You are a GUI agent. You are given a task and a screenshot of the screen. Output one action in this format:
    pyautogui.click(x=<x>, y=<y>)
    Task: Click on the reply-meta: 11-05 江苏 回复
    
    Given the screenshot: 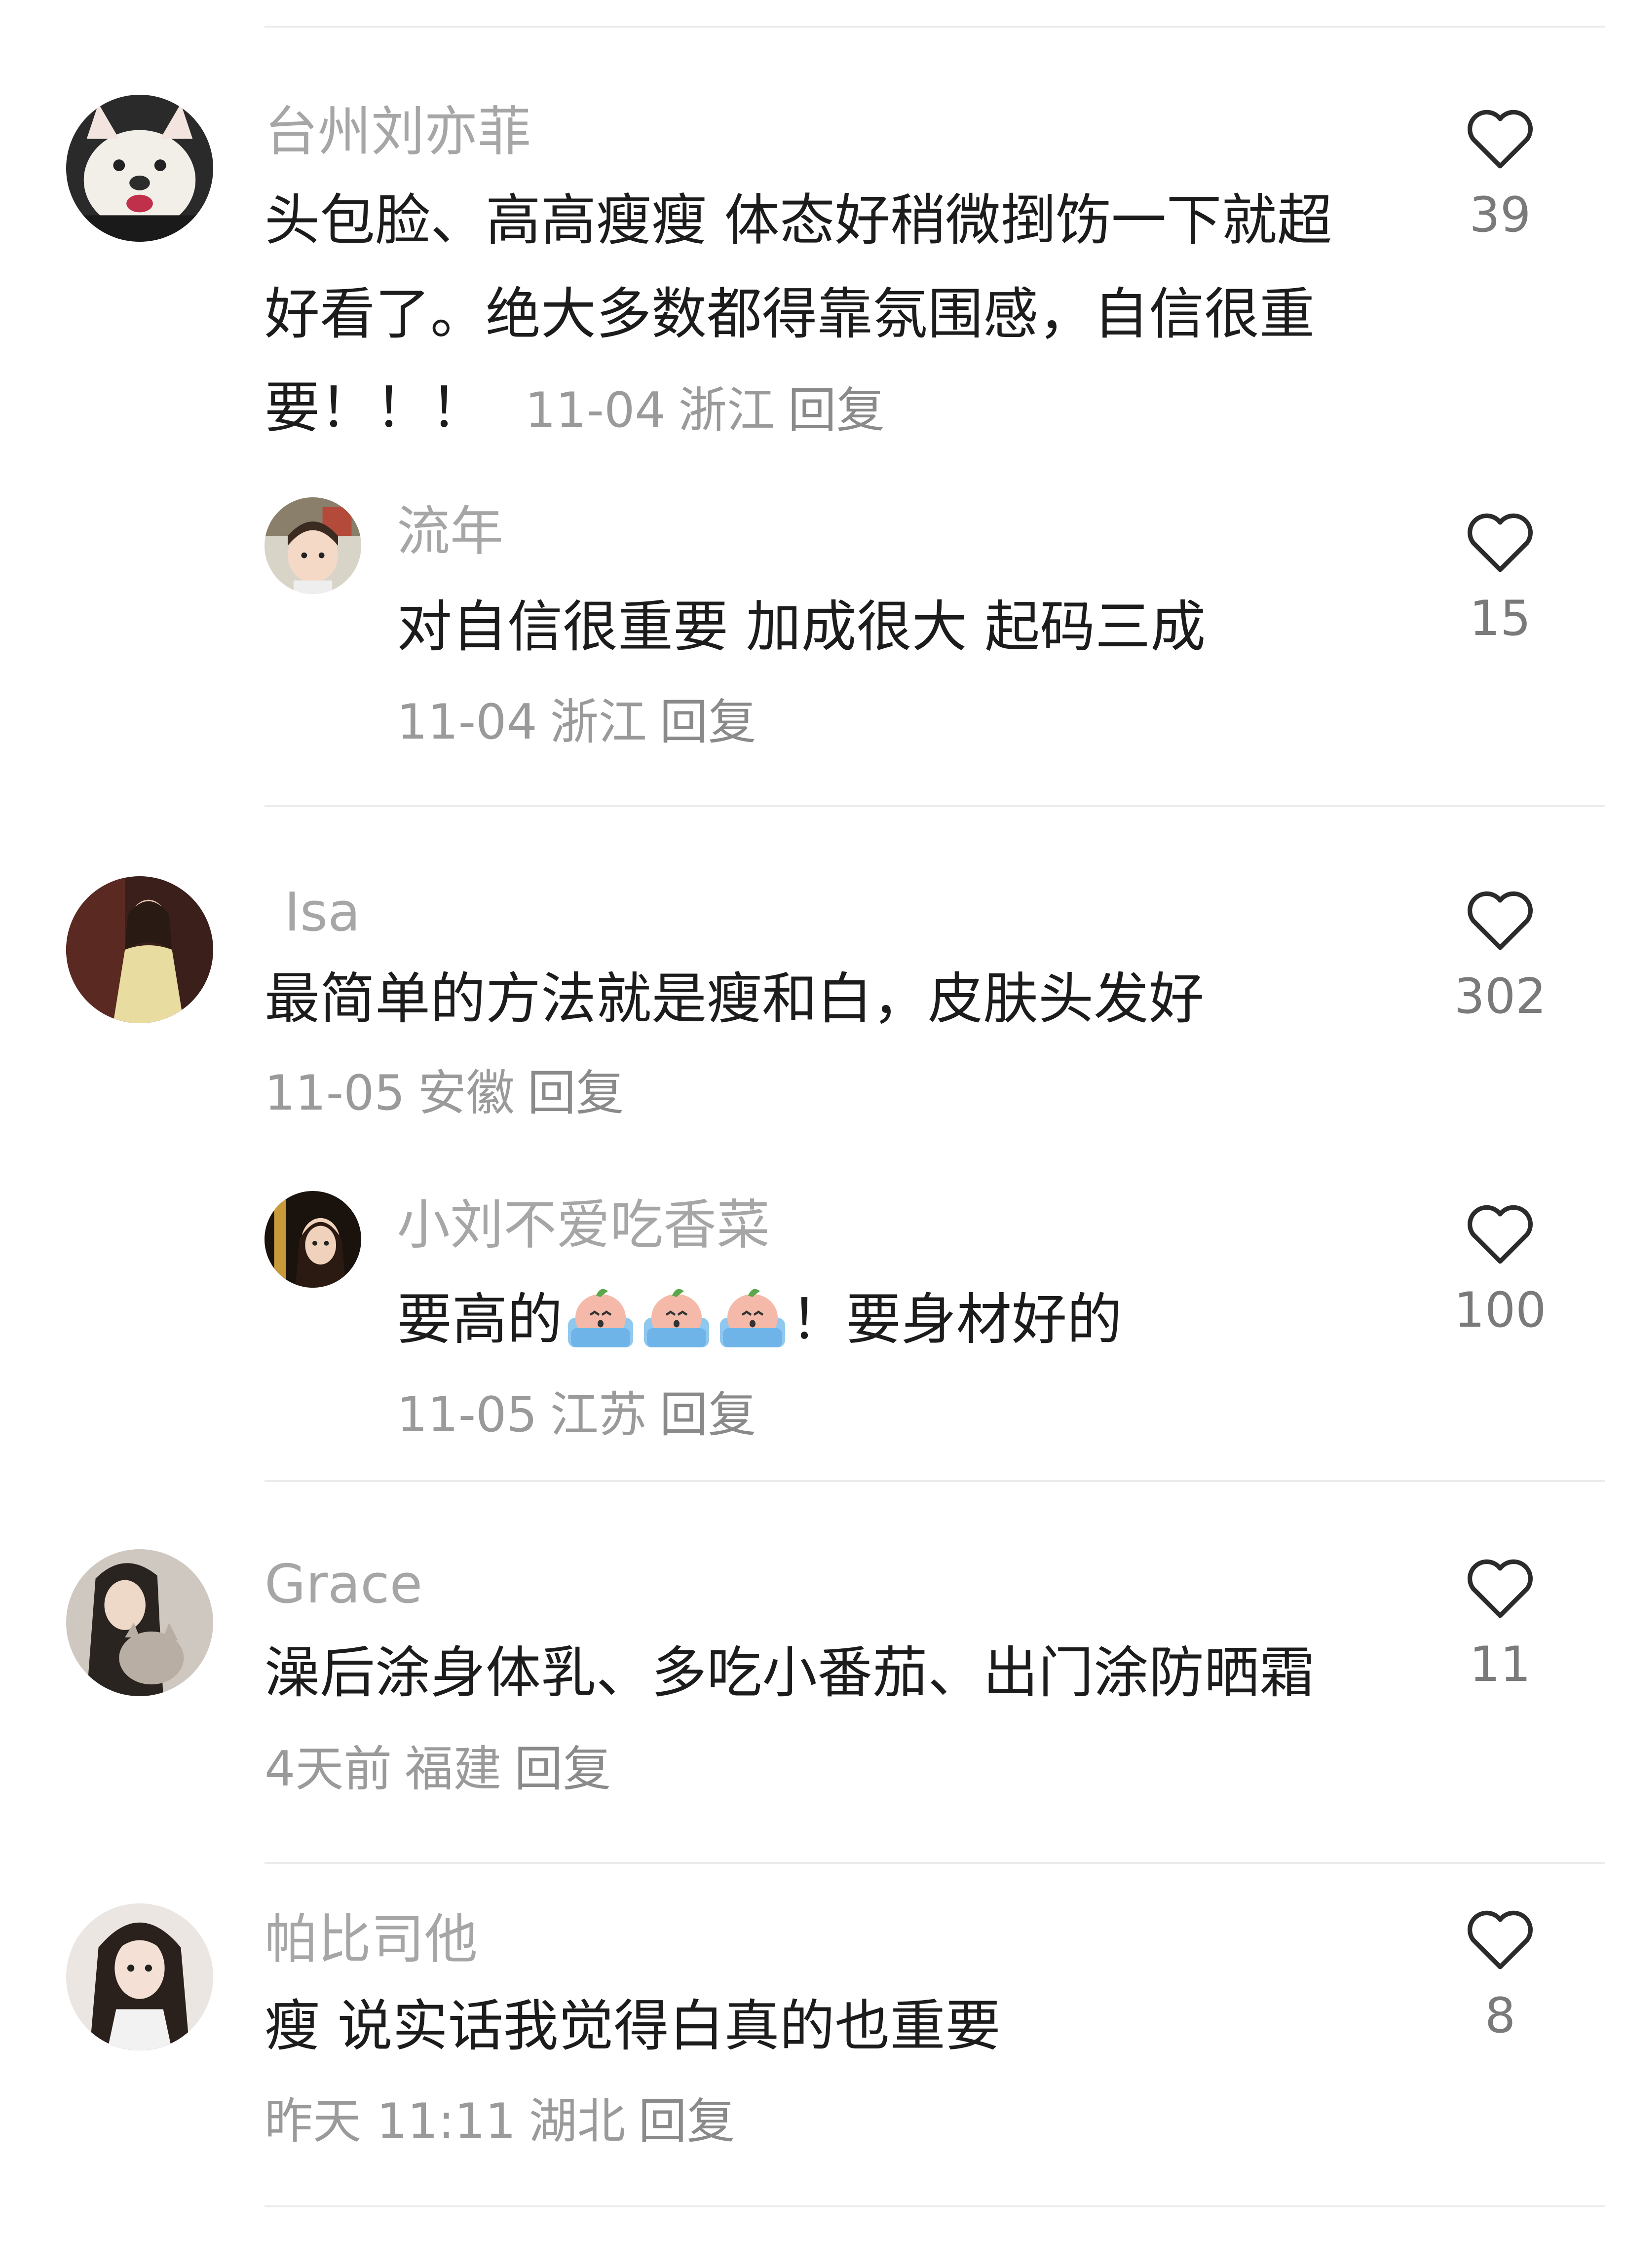 What is the action you would take?
    pyautogui.click(x=576, y=1415)
    